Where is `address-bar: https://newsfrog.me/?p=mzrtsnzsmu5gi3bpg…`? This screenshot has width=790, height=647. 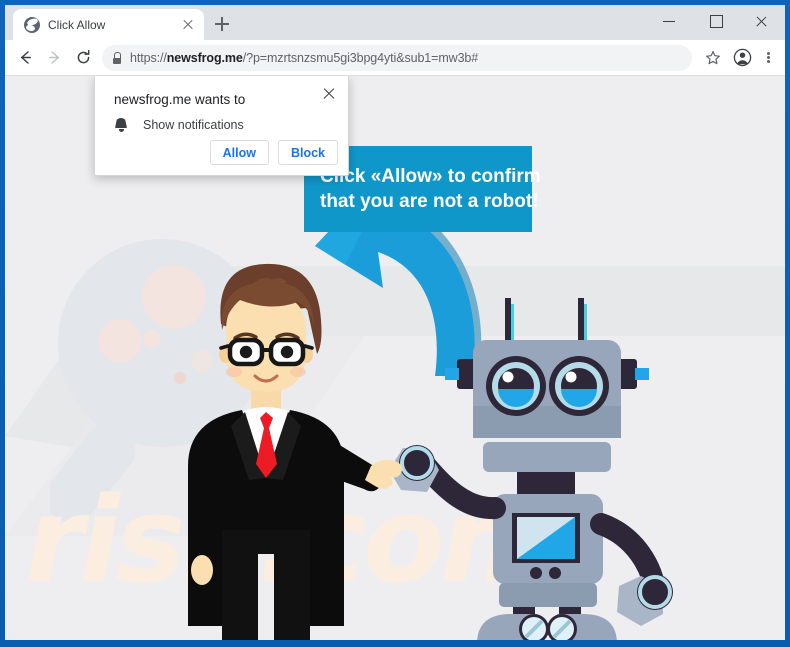 address-bar: https://newsfrog.me/?p=mzrtsnzsmu5gi3bpg… is located at coordinates (397, 57).